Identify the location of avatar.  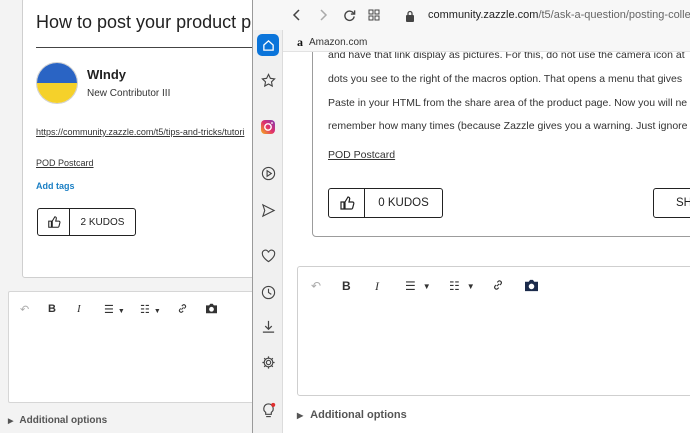
(57, 83).